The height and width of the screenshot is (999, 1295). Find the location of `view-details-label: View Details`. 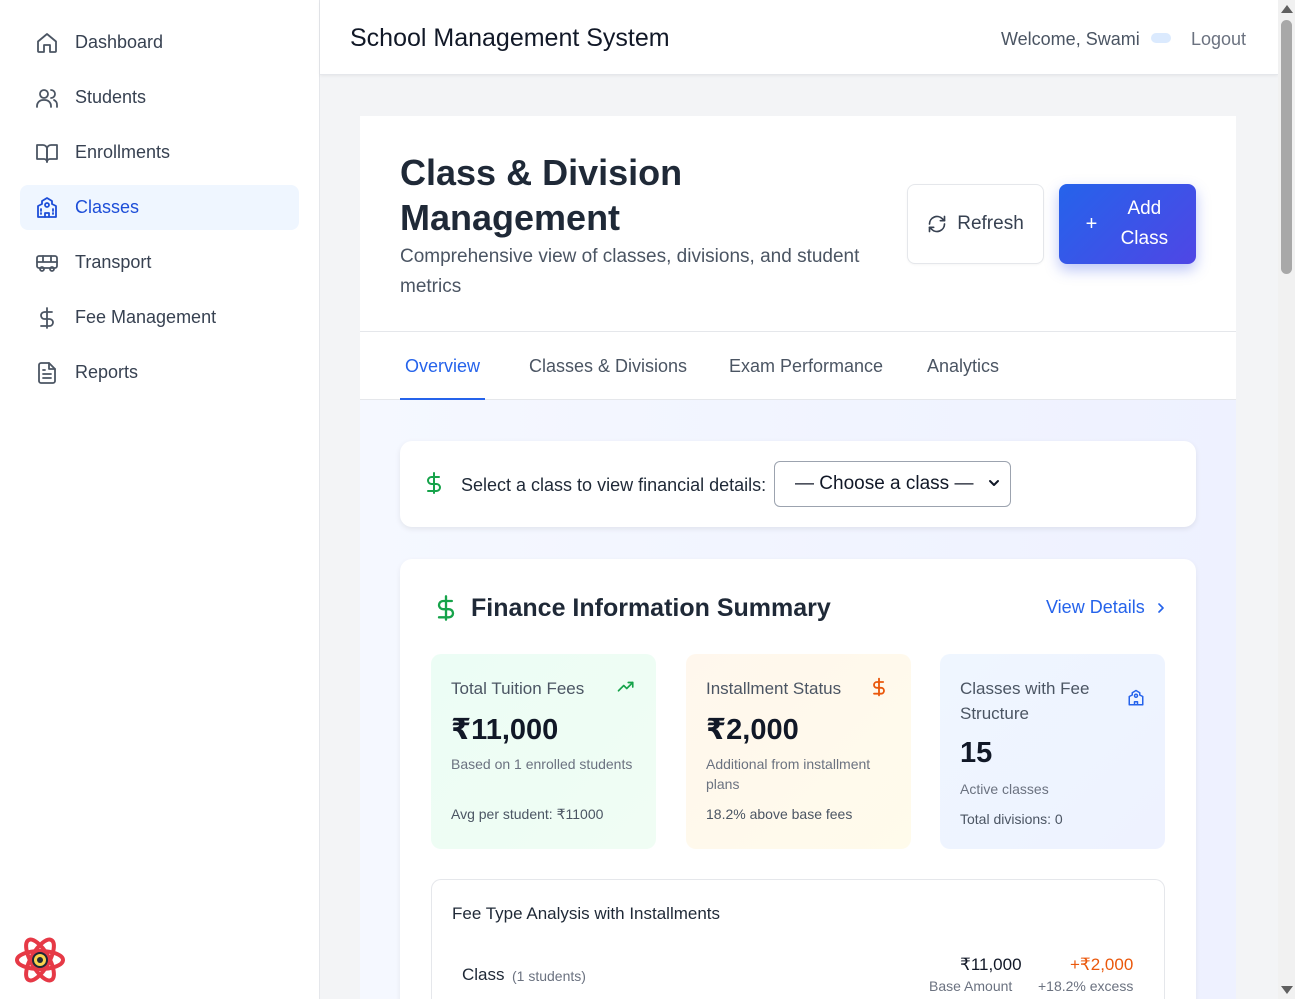

view-details-label: View Details is located at coordinates (1095, 607).